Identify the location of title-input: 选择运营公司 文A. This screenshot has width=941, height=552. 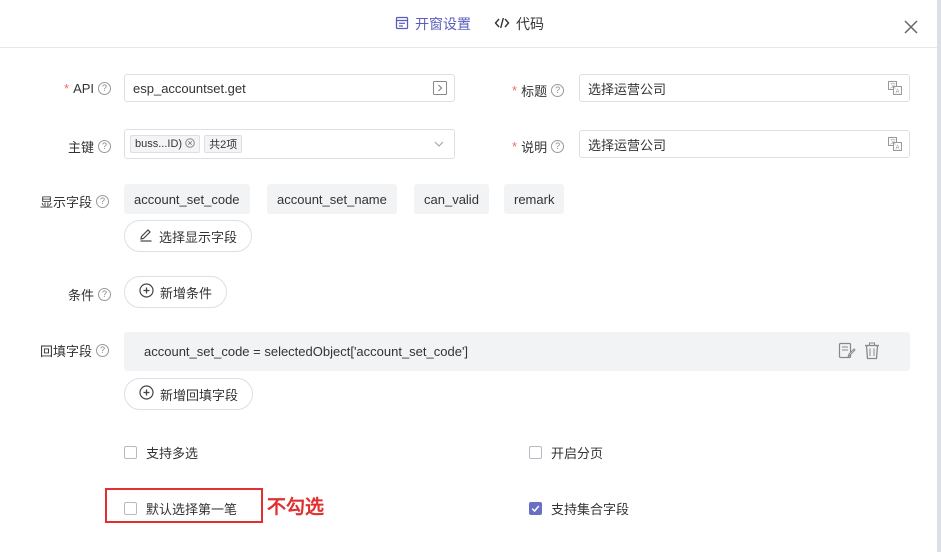
(744, 88).